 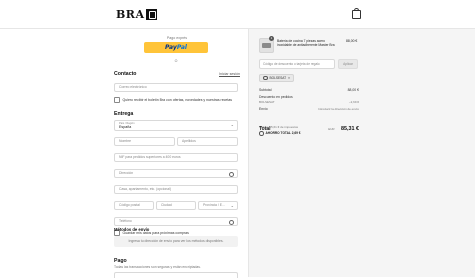 I want to click on logo-text: BRA, so click(x=130, y=14).